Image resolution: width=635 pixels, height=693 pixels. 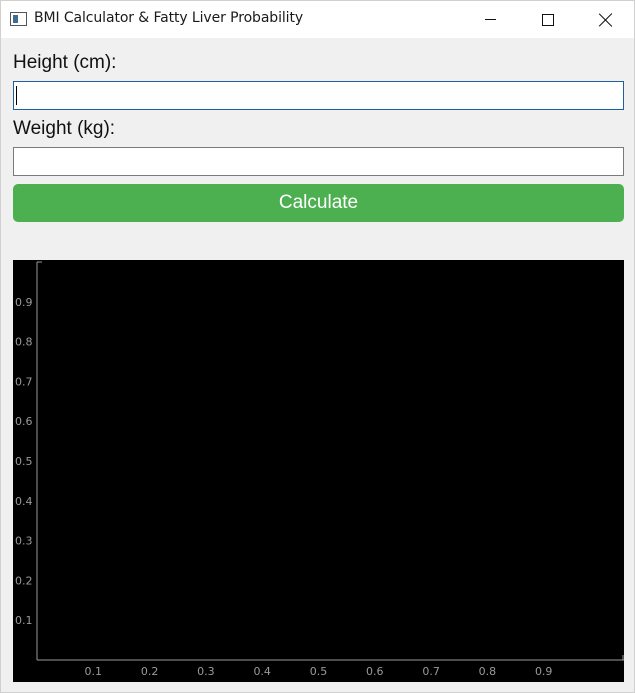 I want to click on x-tick-label: 0.1, so click(x=94, y=671).